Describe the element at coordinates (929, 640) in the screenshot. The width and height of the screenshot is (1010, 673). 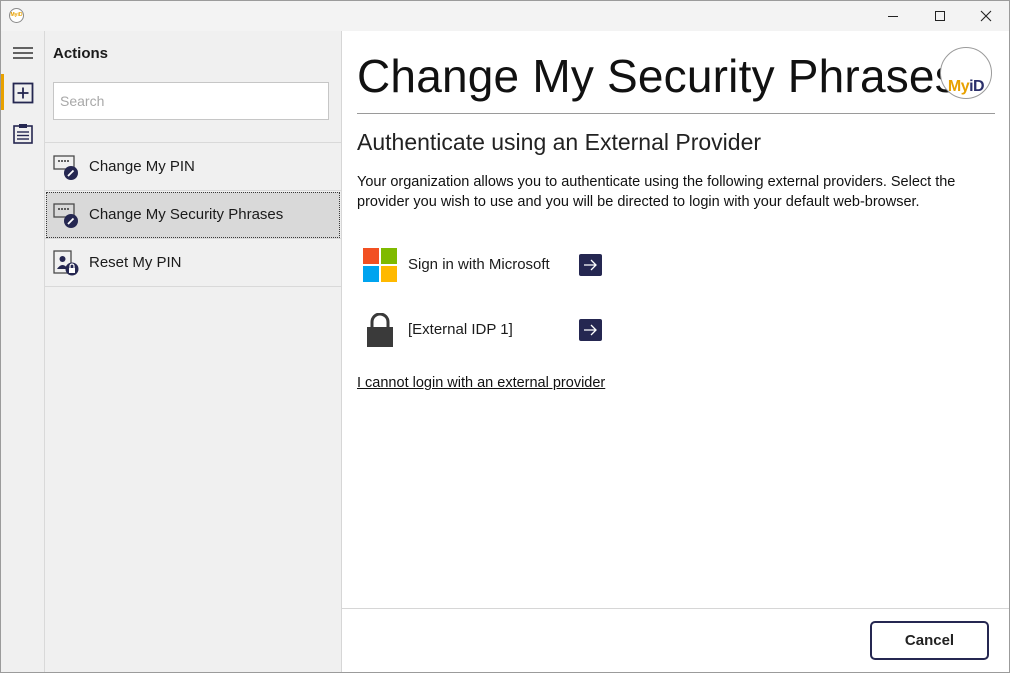
I see `cancel-button: Cancel` at that location.